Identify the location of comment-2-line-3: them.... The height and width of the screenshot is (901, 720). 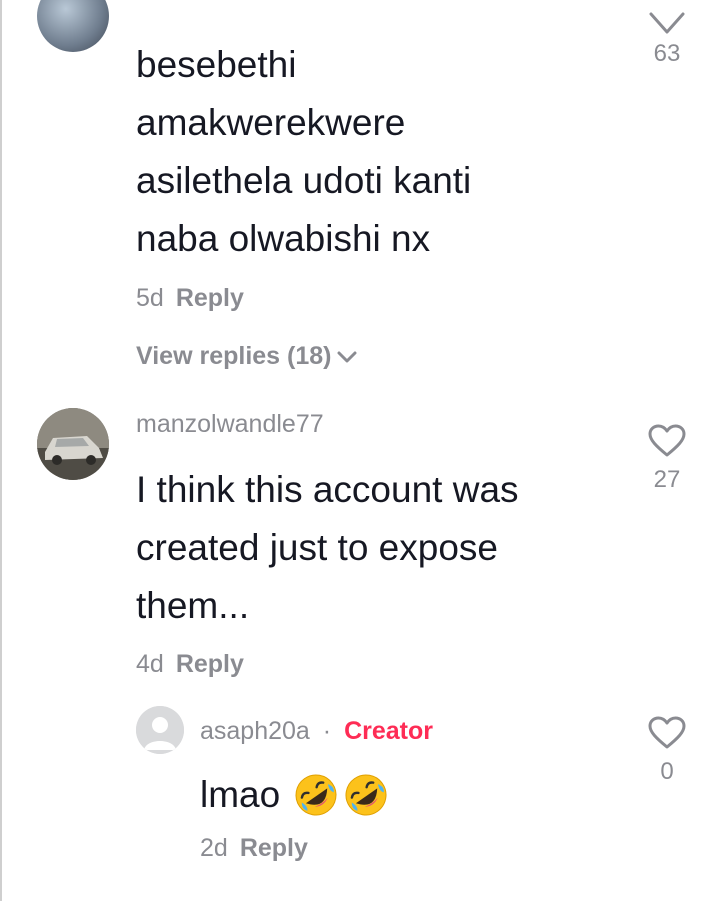
(193, 605).